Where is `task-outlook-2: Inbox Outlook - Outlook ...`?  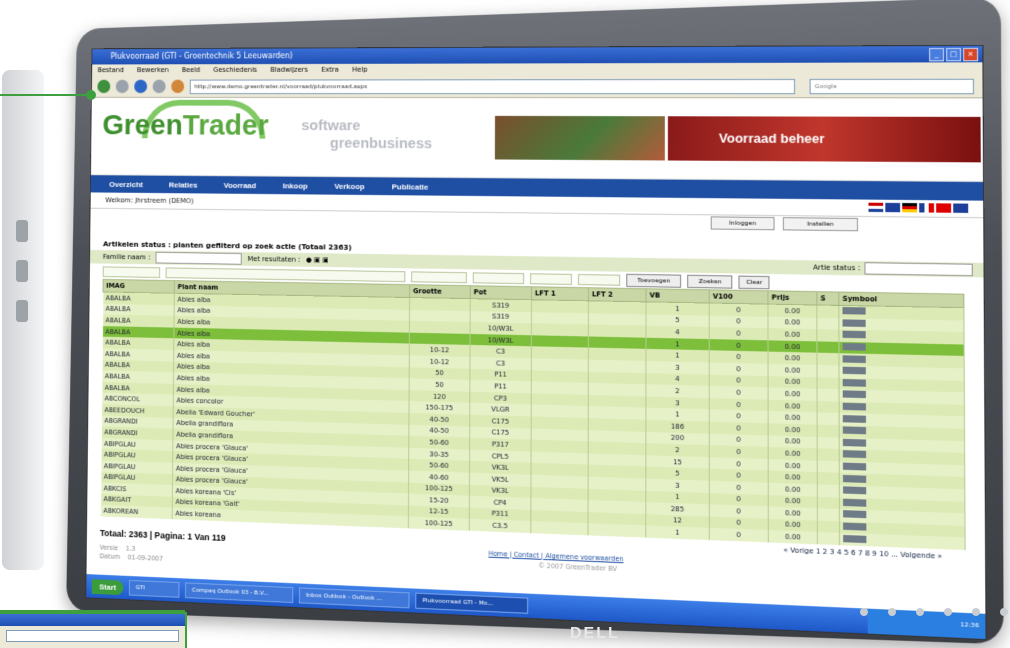 task-outlook-2: Inbox Outlook - Outlook ... is located at coordinates (354, 598).